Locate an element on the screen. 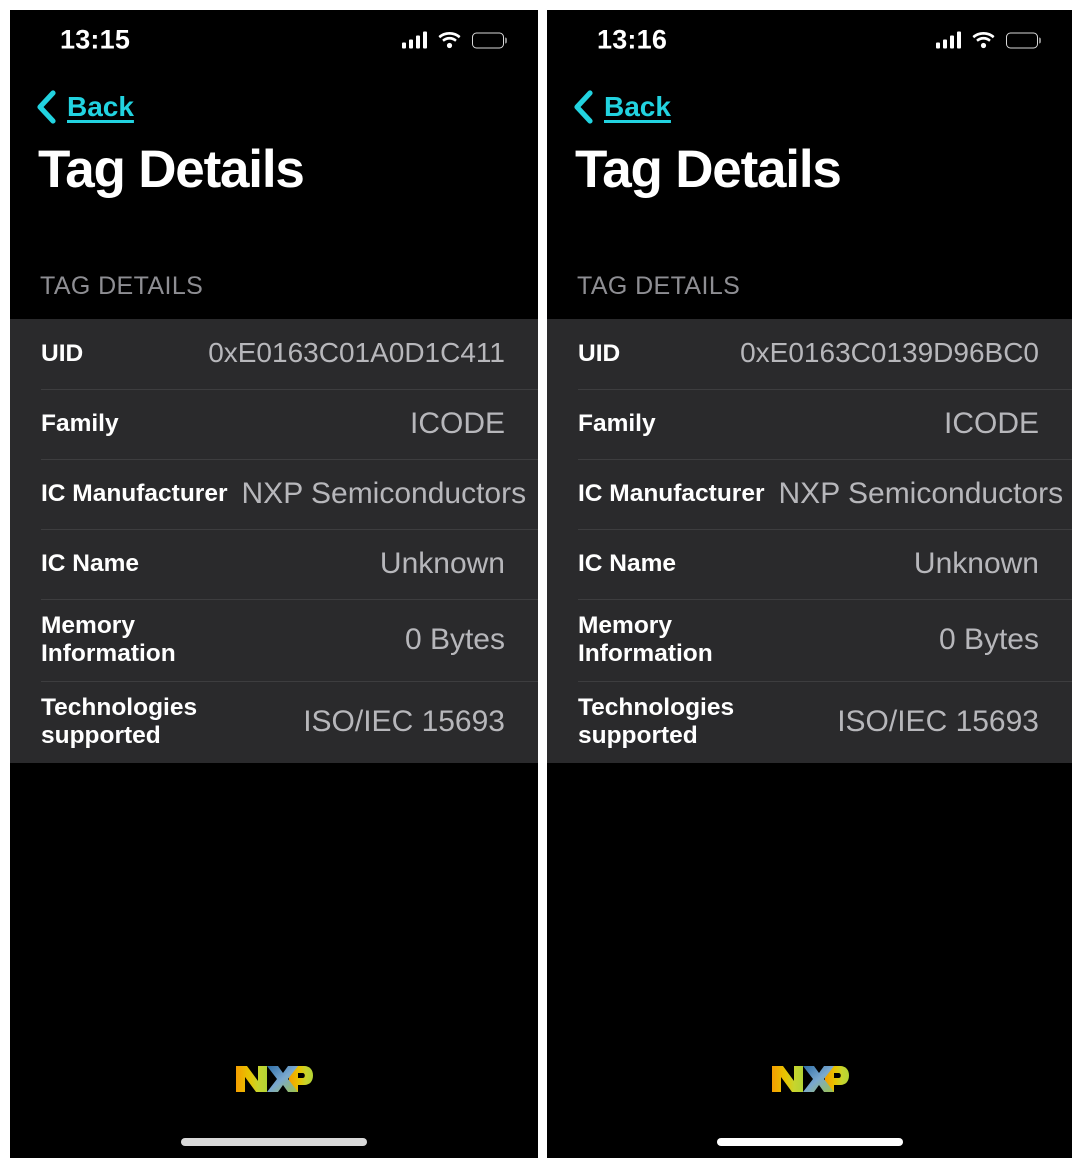 Image resolution: width=1080 pixels, height=1168 pixels. table-row: UID 0xE0163C0139D96BC0 is located at coordinates (809, 354).